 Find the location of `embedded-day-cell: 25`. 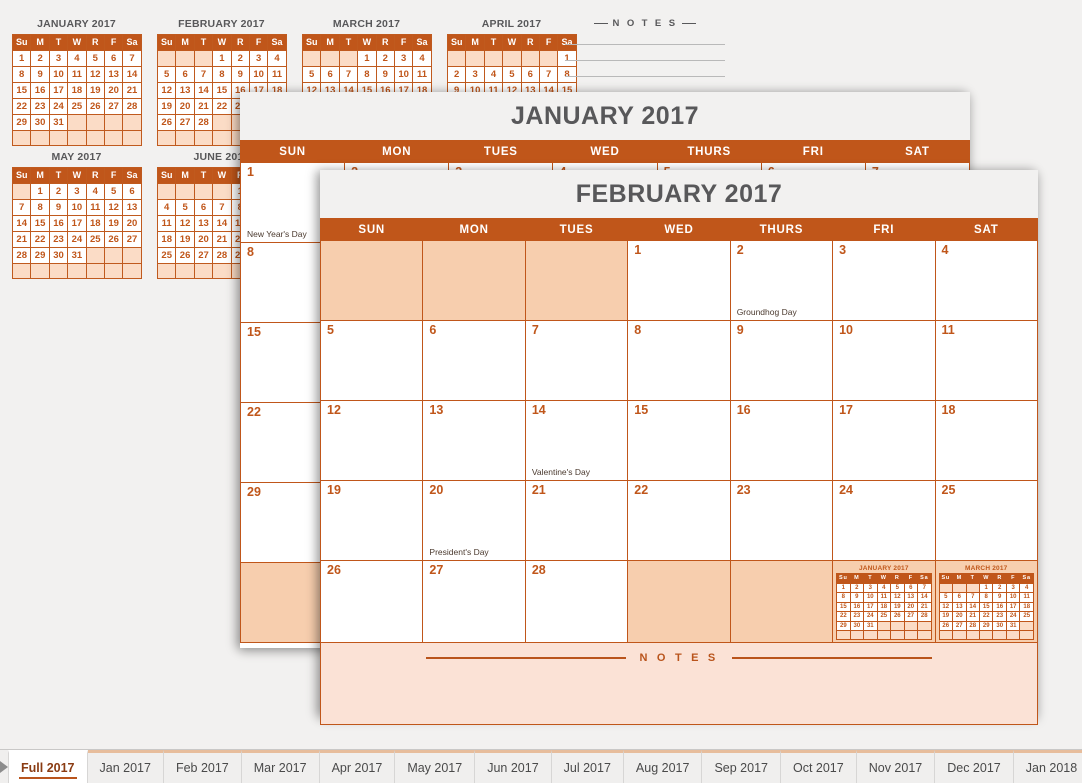

embedded-day-cell: 25 is located at coordinates (1026, 616).